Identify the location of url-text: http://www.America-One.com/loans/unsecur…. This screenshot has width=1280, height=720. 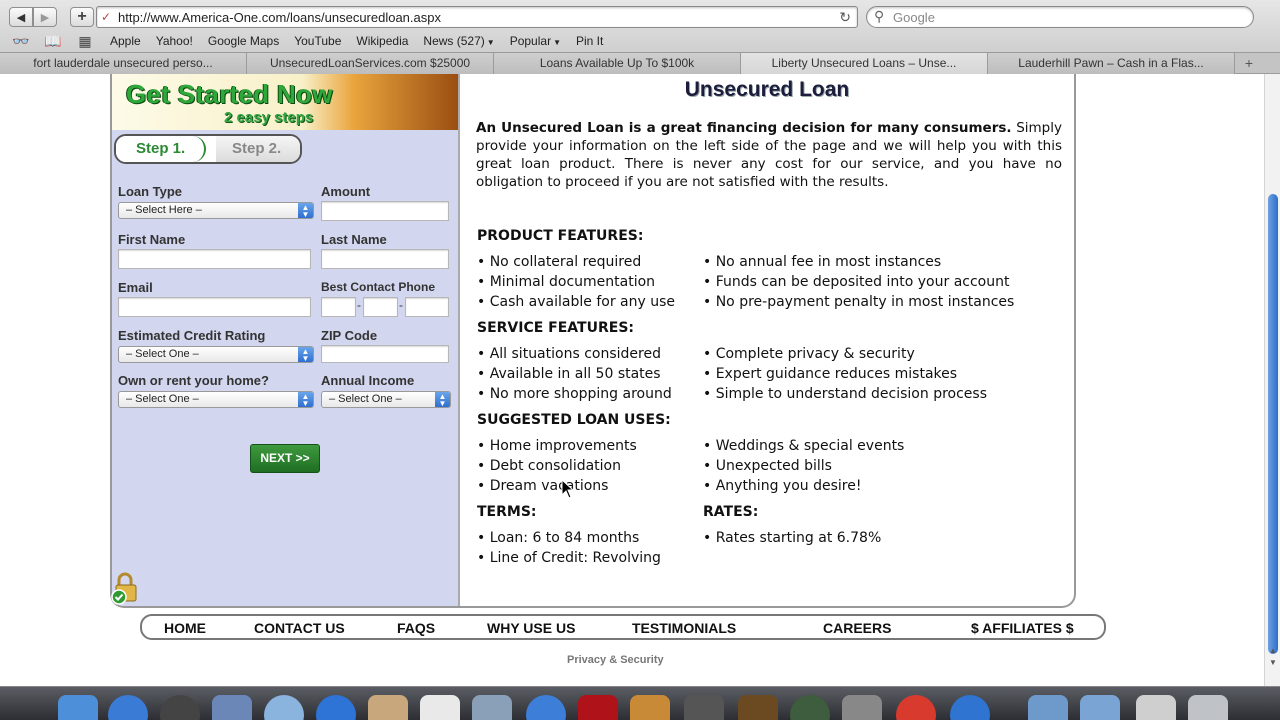
(279, 17).